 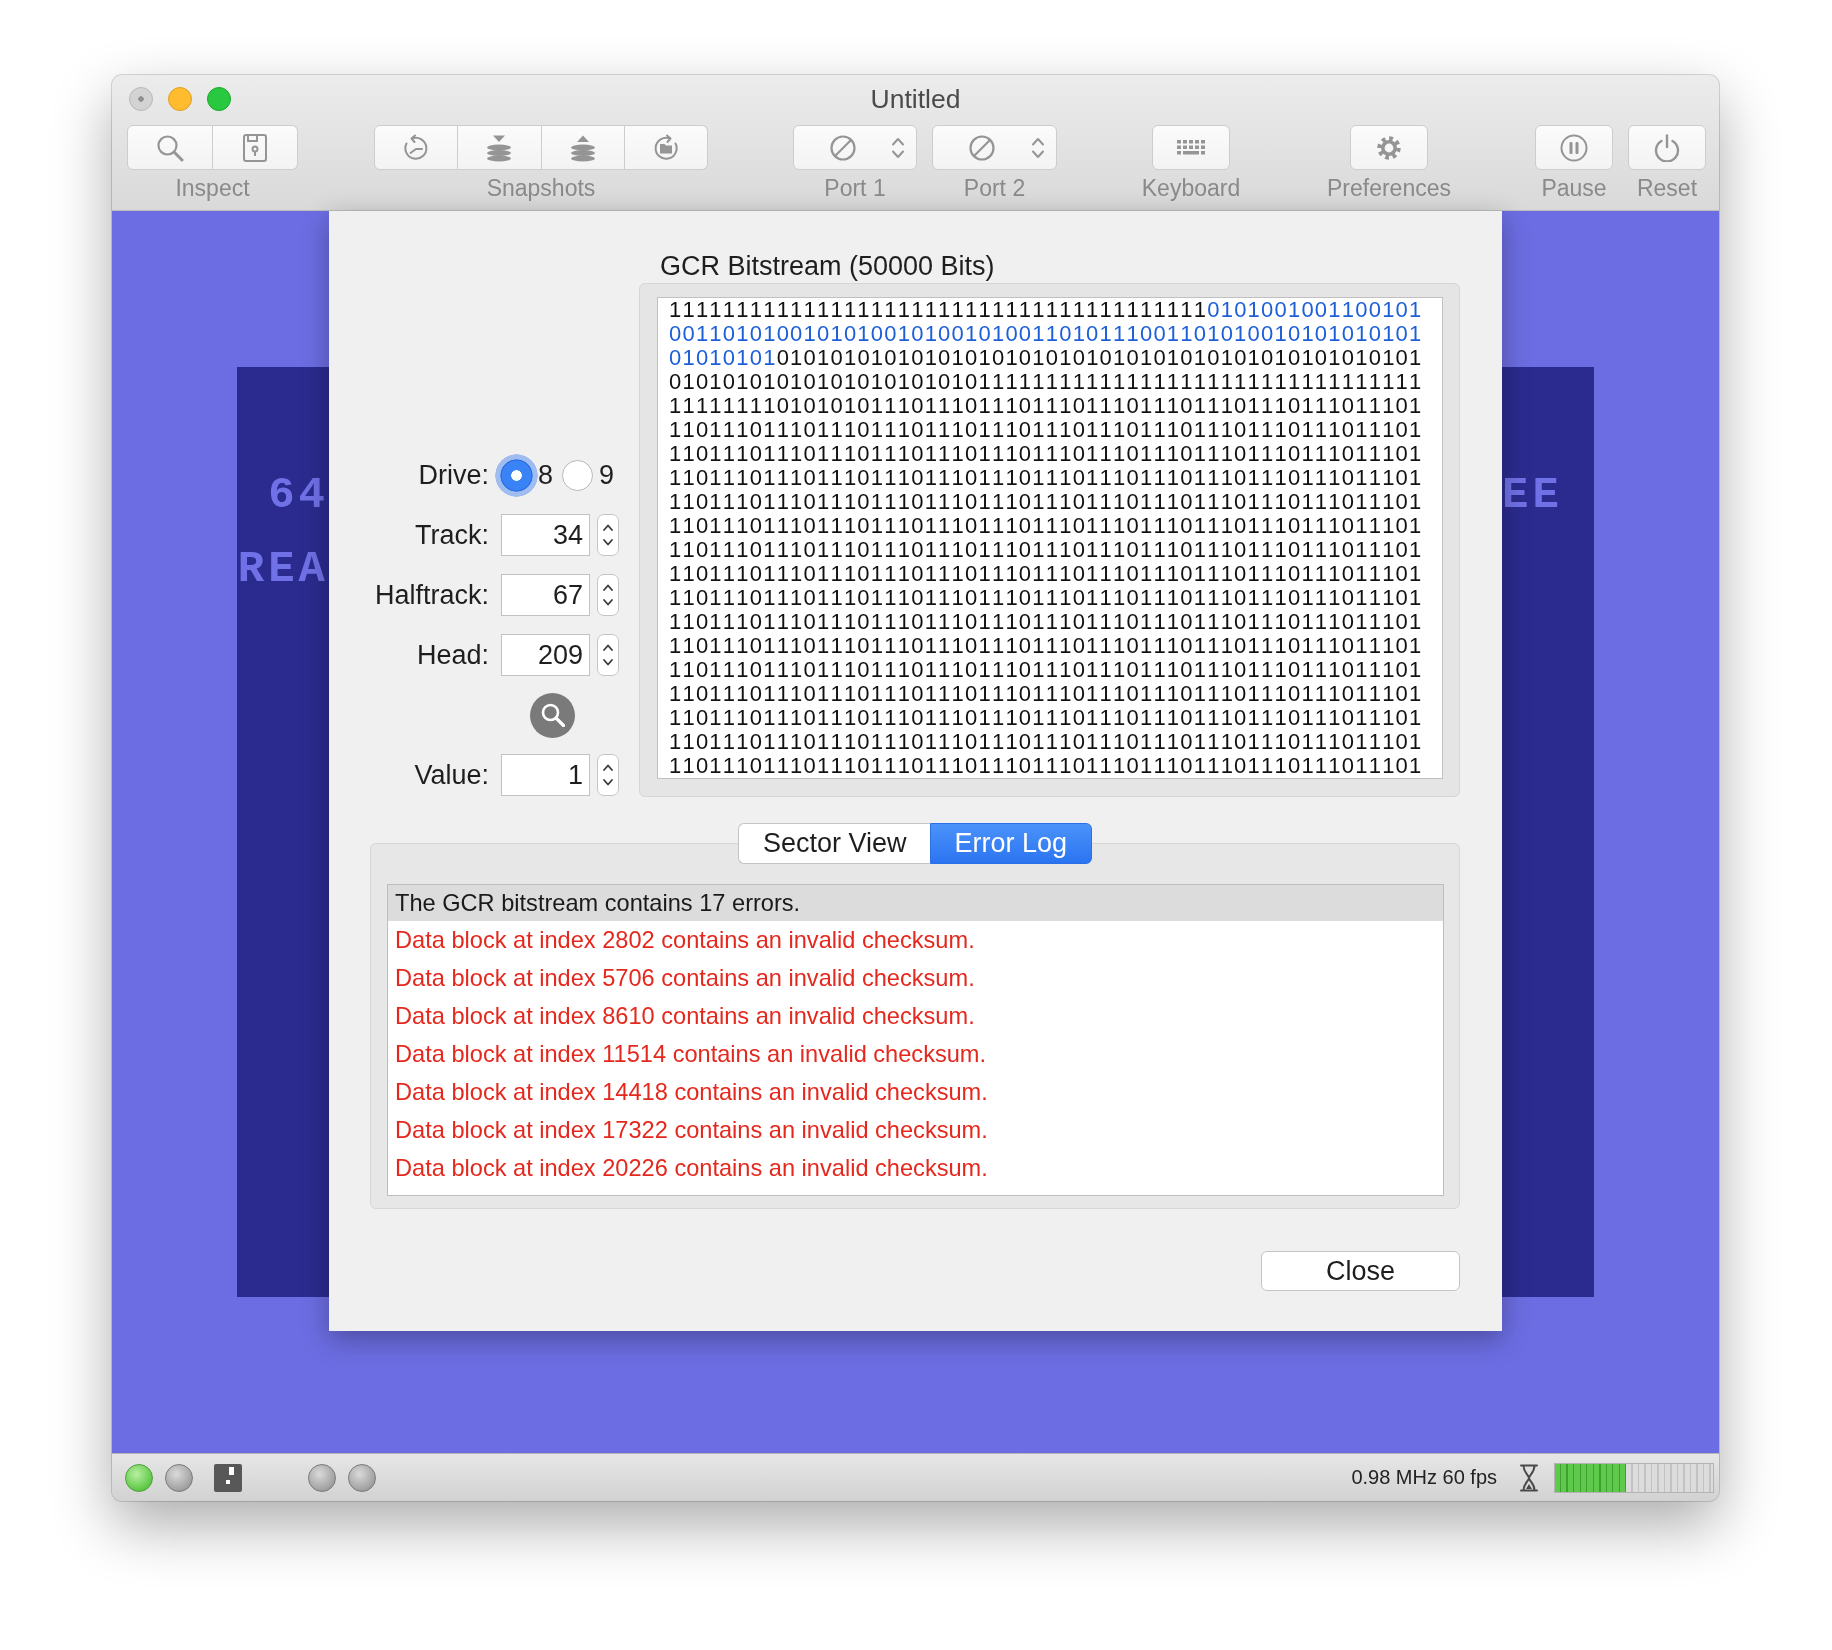 I want to click on close-button: Close, so click(x=1360, y=1271).